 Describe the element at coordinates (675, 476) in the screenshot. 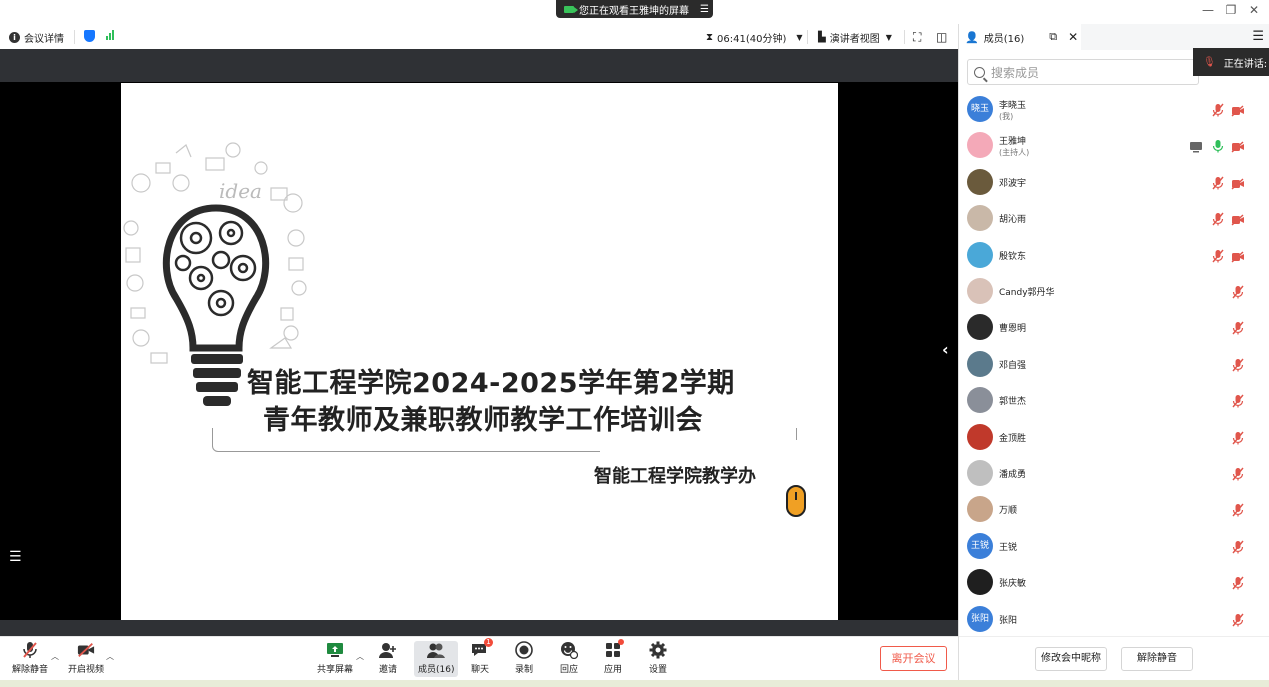

I see `slide-organizer: 智能工程学院教学办` at that location.